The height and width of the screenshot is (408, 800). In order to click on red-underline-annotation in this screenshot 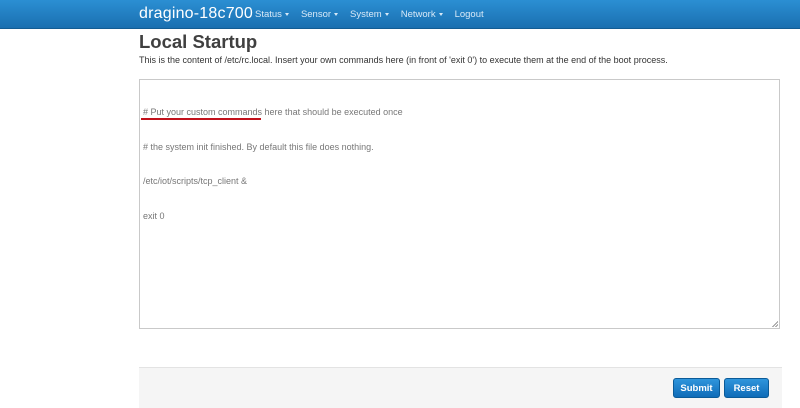, I will do `click(201, 119)`.